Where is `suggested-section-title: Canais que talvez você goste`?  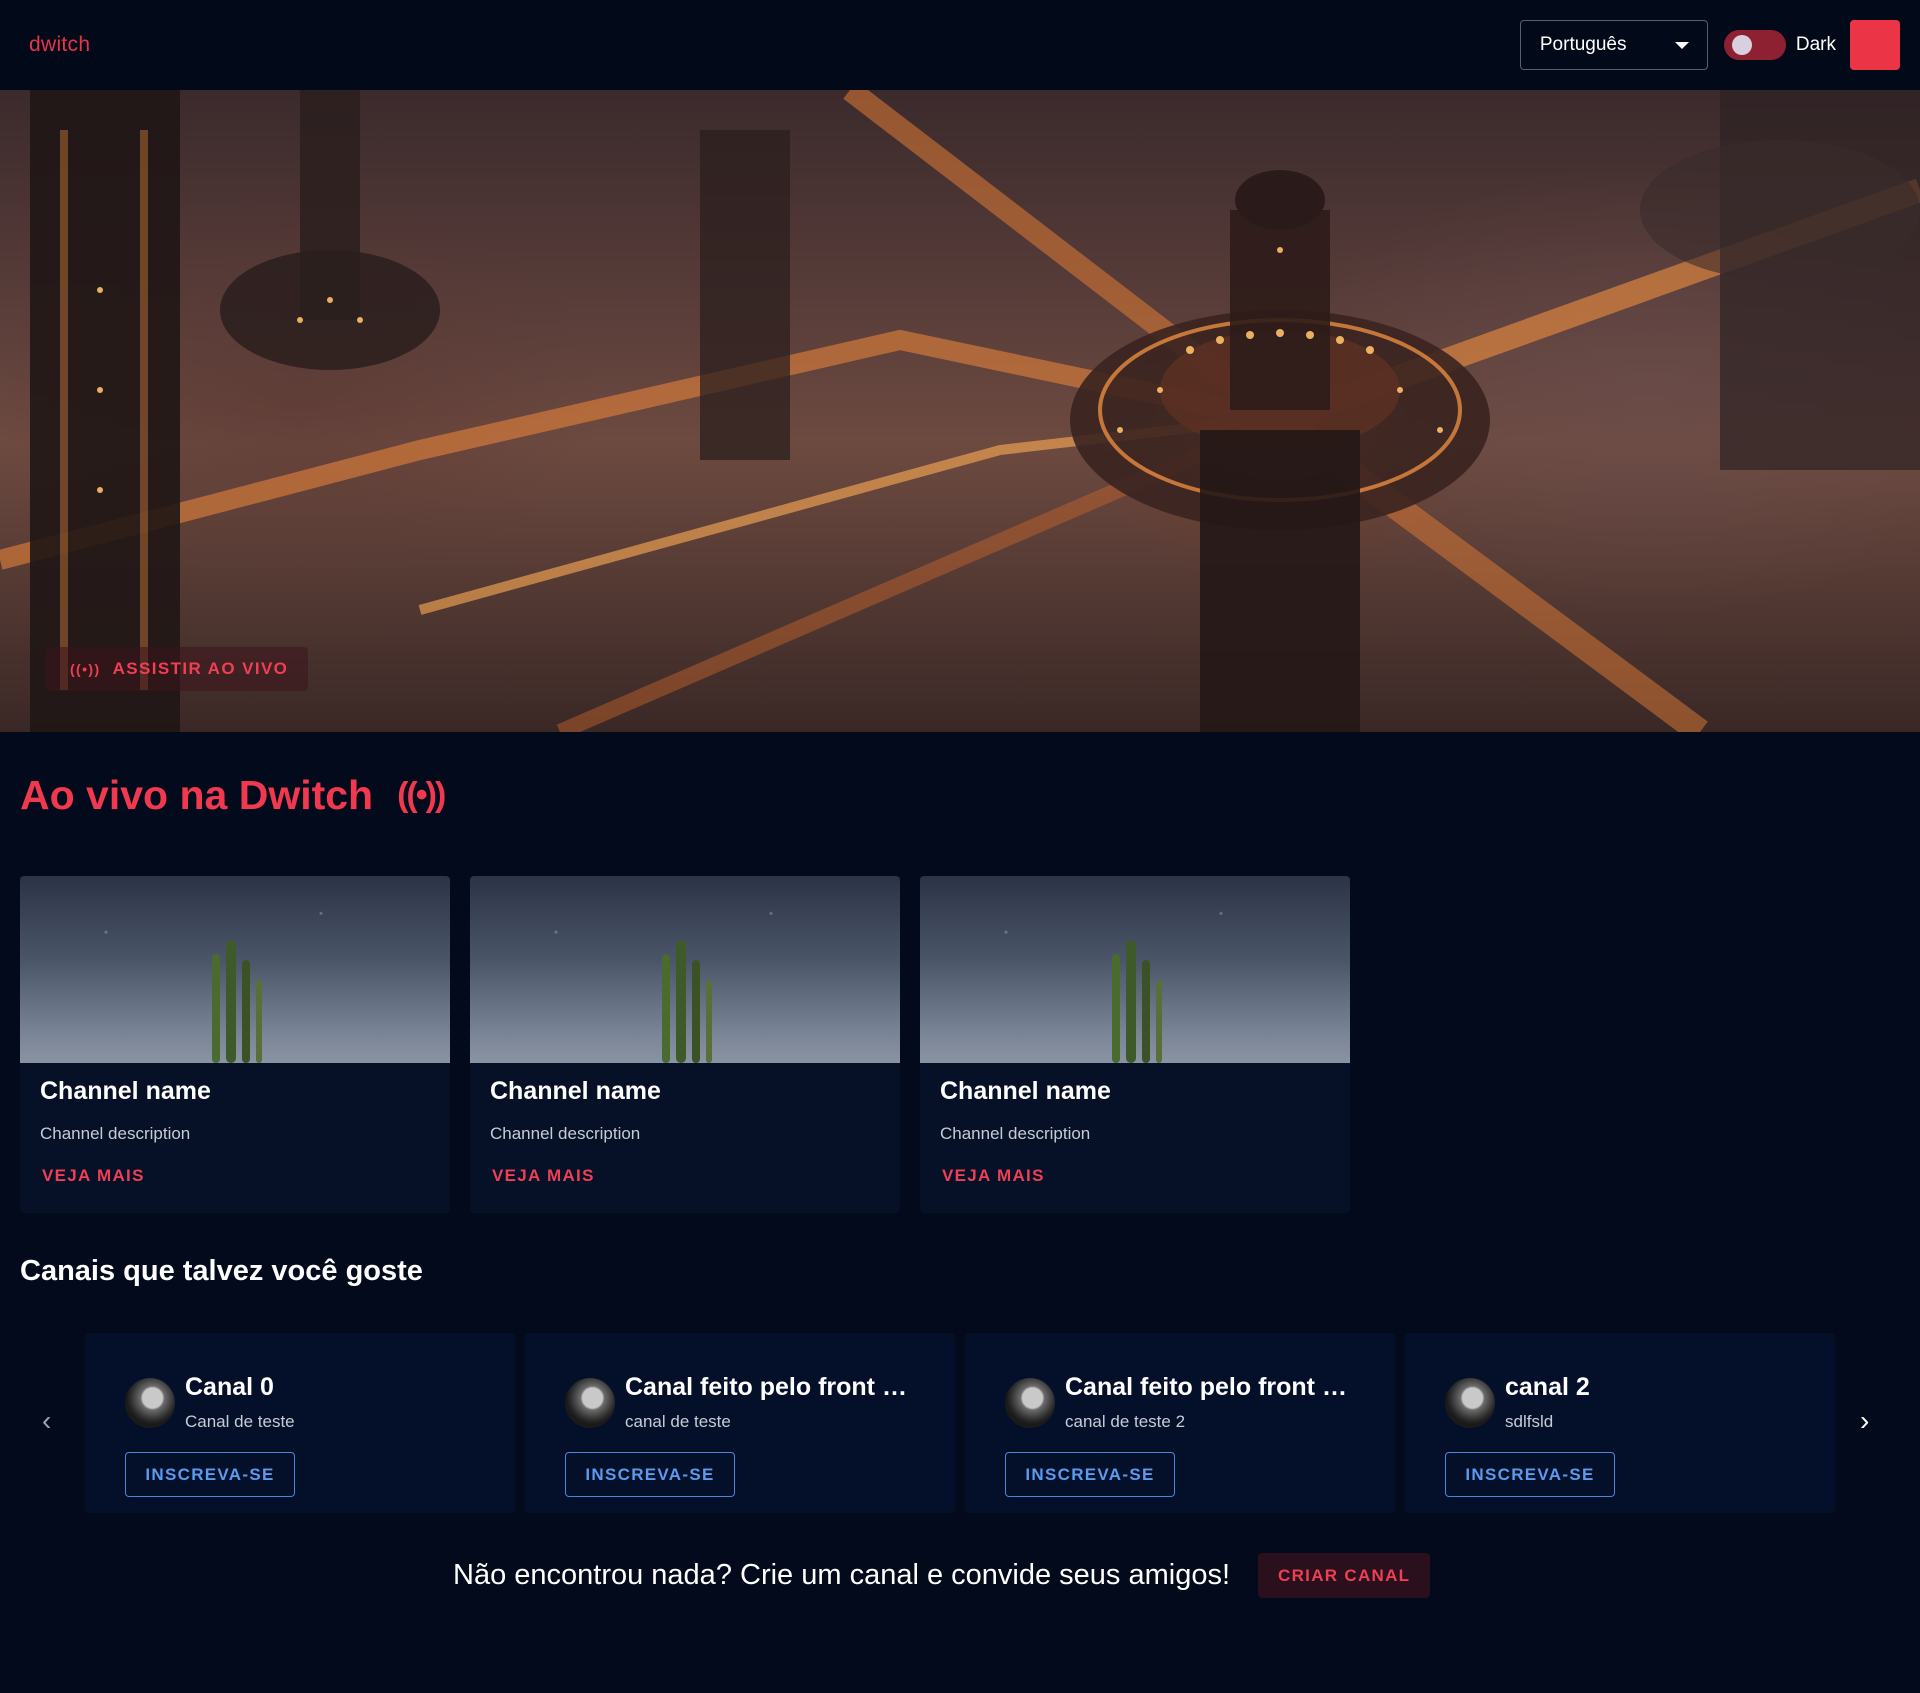 suggested-section-title: Canais que talvez você goste is located at coordinates (221, 1271).